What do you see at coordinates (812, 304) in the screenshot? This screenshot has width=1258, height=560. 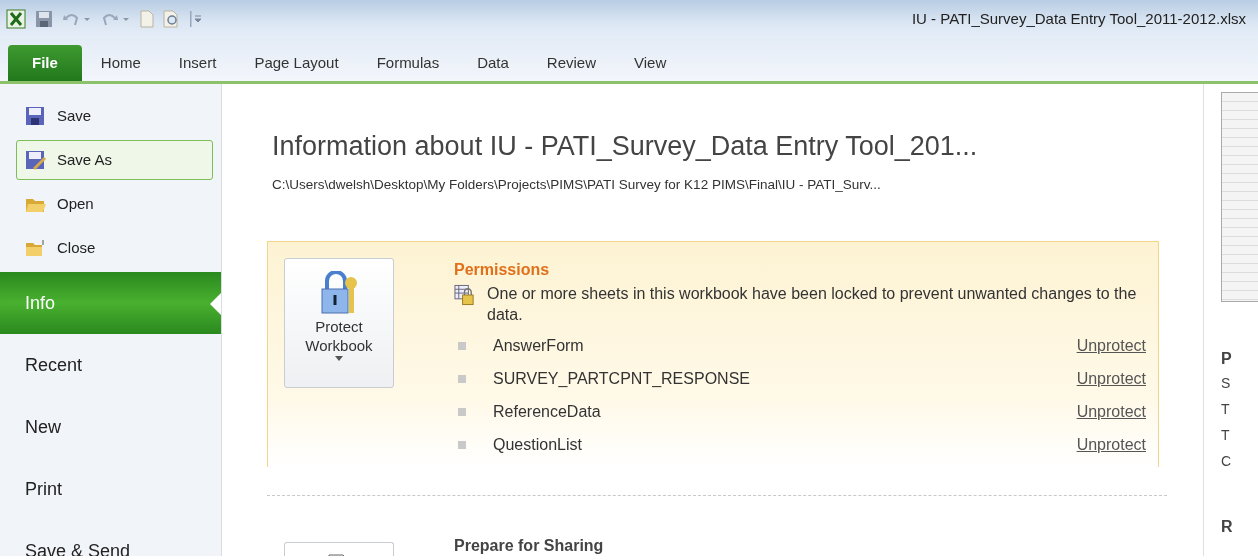 I see `permissions-message: One or more sheets in this workbook have been locked to prevent unwanted changes to the data.` at bounding box center [812, 304].